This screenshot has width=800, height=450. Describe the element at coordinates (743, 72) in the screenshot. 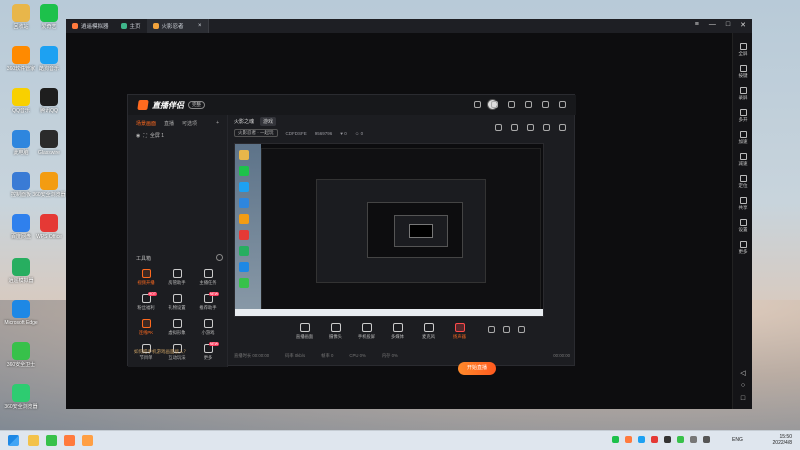

I see `emulator-sidebar-button: 按键` at that location.